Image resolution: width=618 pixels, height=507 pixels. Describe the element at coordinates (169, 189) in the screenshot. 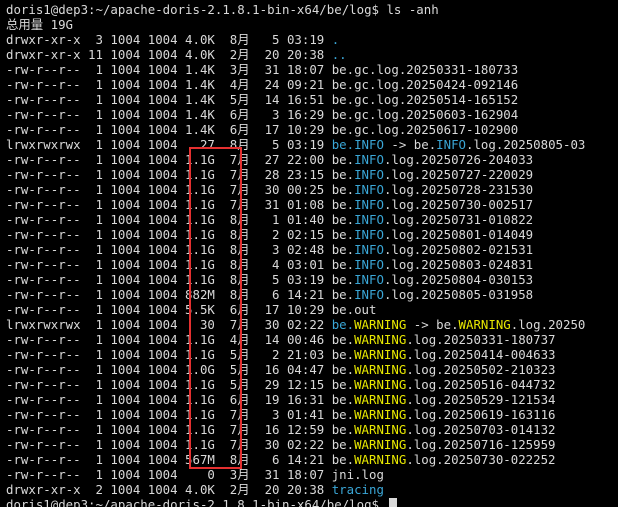

I see `file-metadata: -rw-r--r-- 1 1004 1004 1.1G 7月 30 00:25` at that location.